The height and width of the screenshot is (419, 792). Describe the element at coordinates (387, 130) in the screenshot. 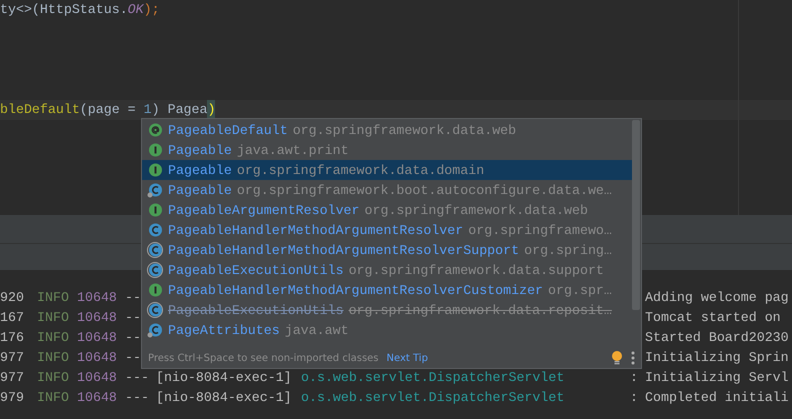

I see `completion-item: PageableDefault org.springframework.data.web` at that location.